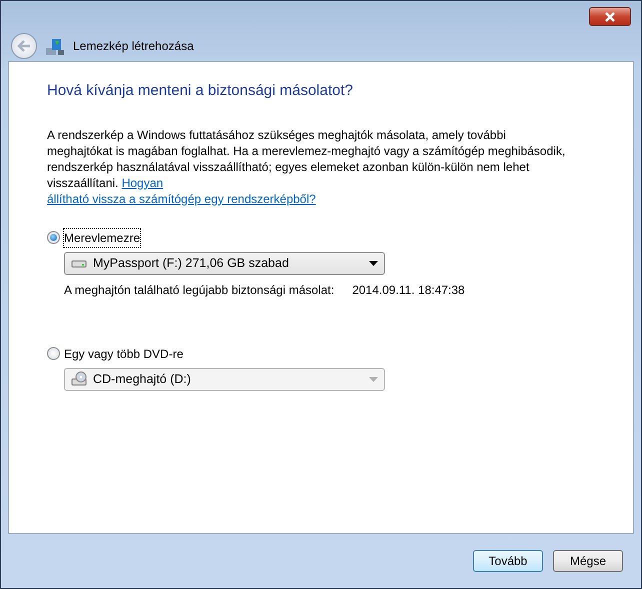 Image resolution: width=642 pixels, height=589 pixels. Describe the element at coordinates (102, 237) in the screenshot. I see `option-label: Merevlemezre` at that location.